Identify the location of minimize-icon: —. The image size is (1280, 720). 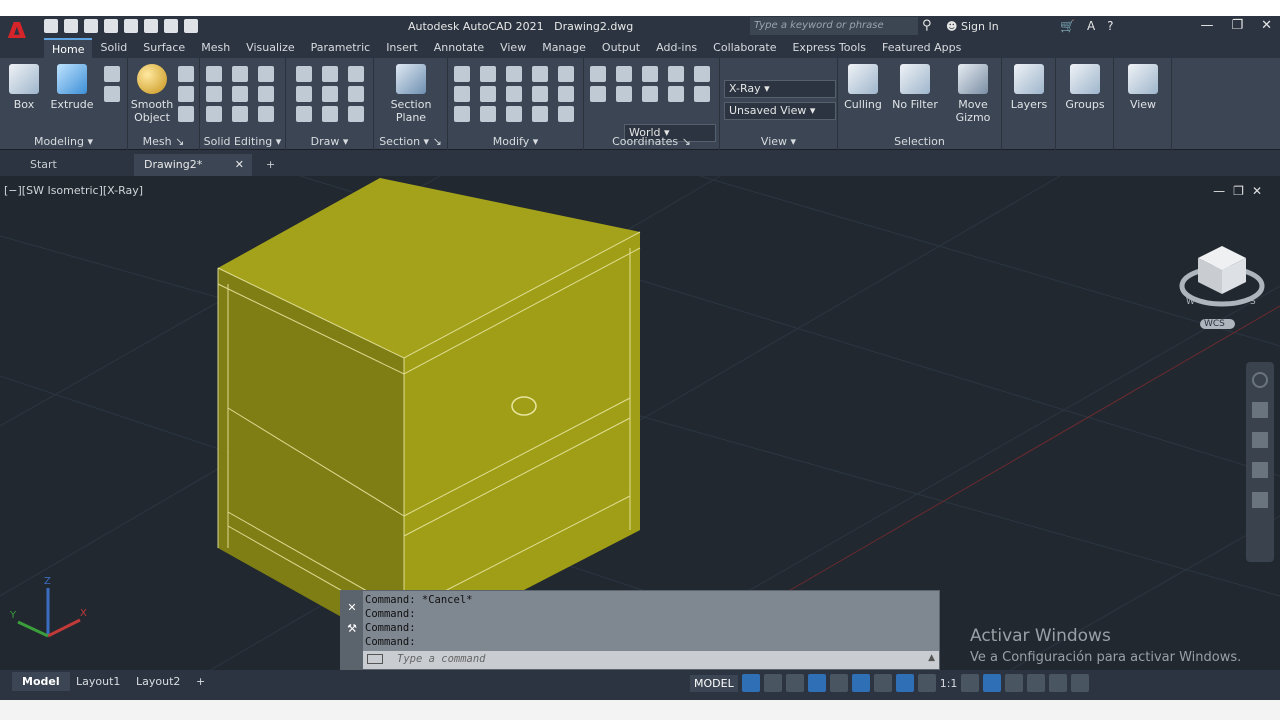
(1206, 25).